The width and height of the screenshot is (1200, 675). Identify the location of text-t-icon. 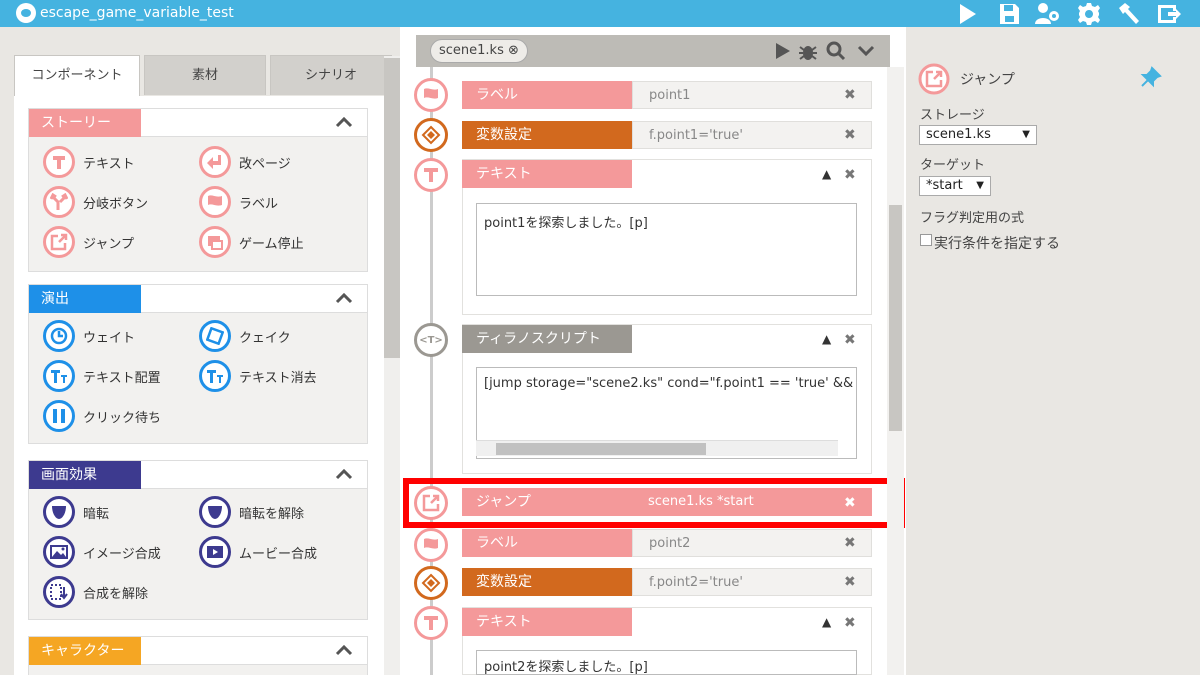
(431, 623).